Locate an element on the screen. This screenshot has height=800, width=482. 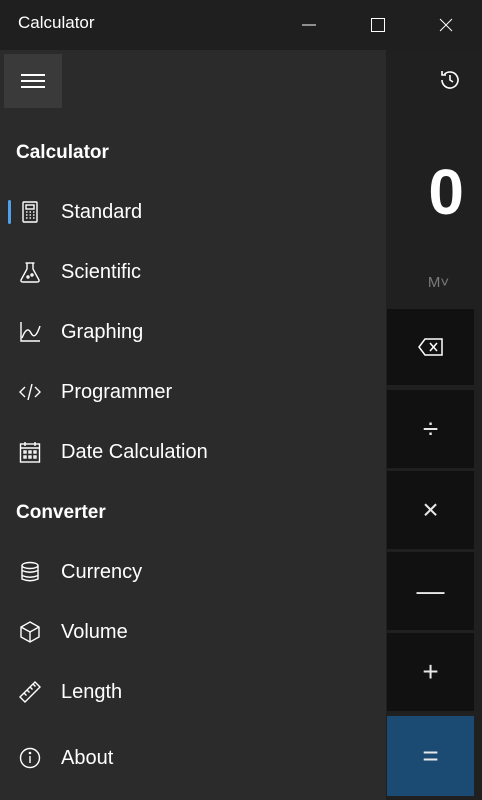
nav-item-label: Scientific is located at coordinates (101, 271).